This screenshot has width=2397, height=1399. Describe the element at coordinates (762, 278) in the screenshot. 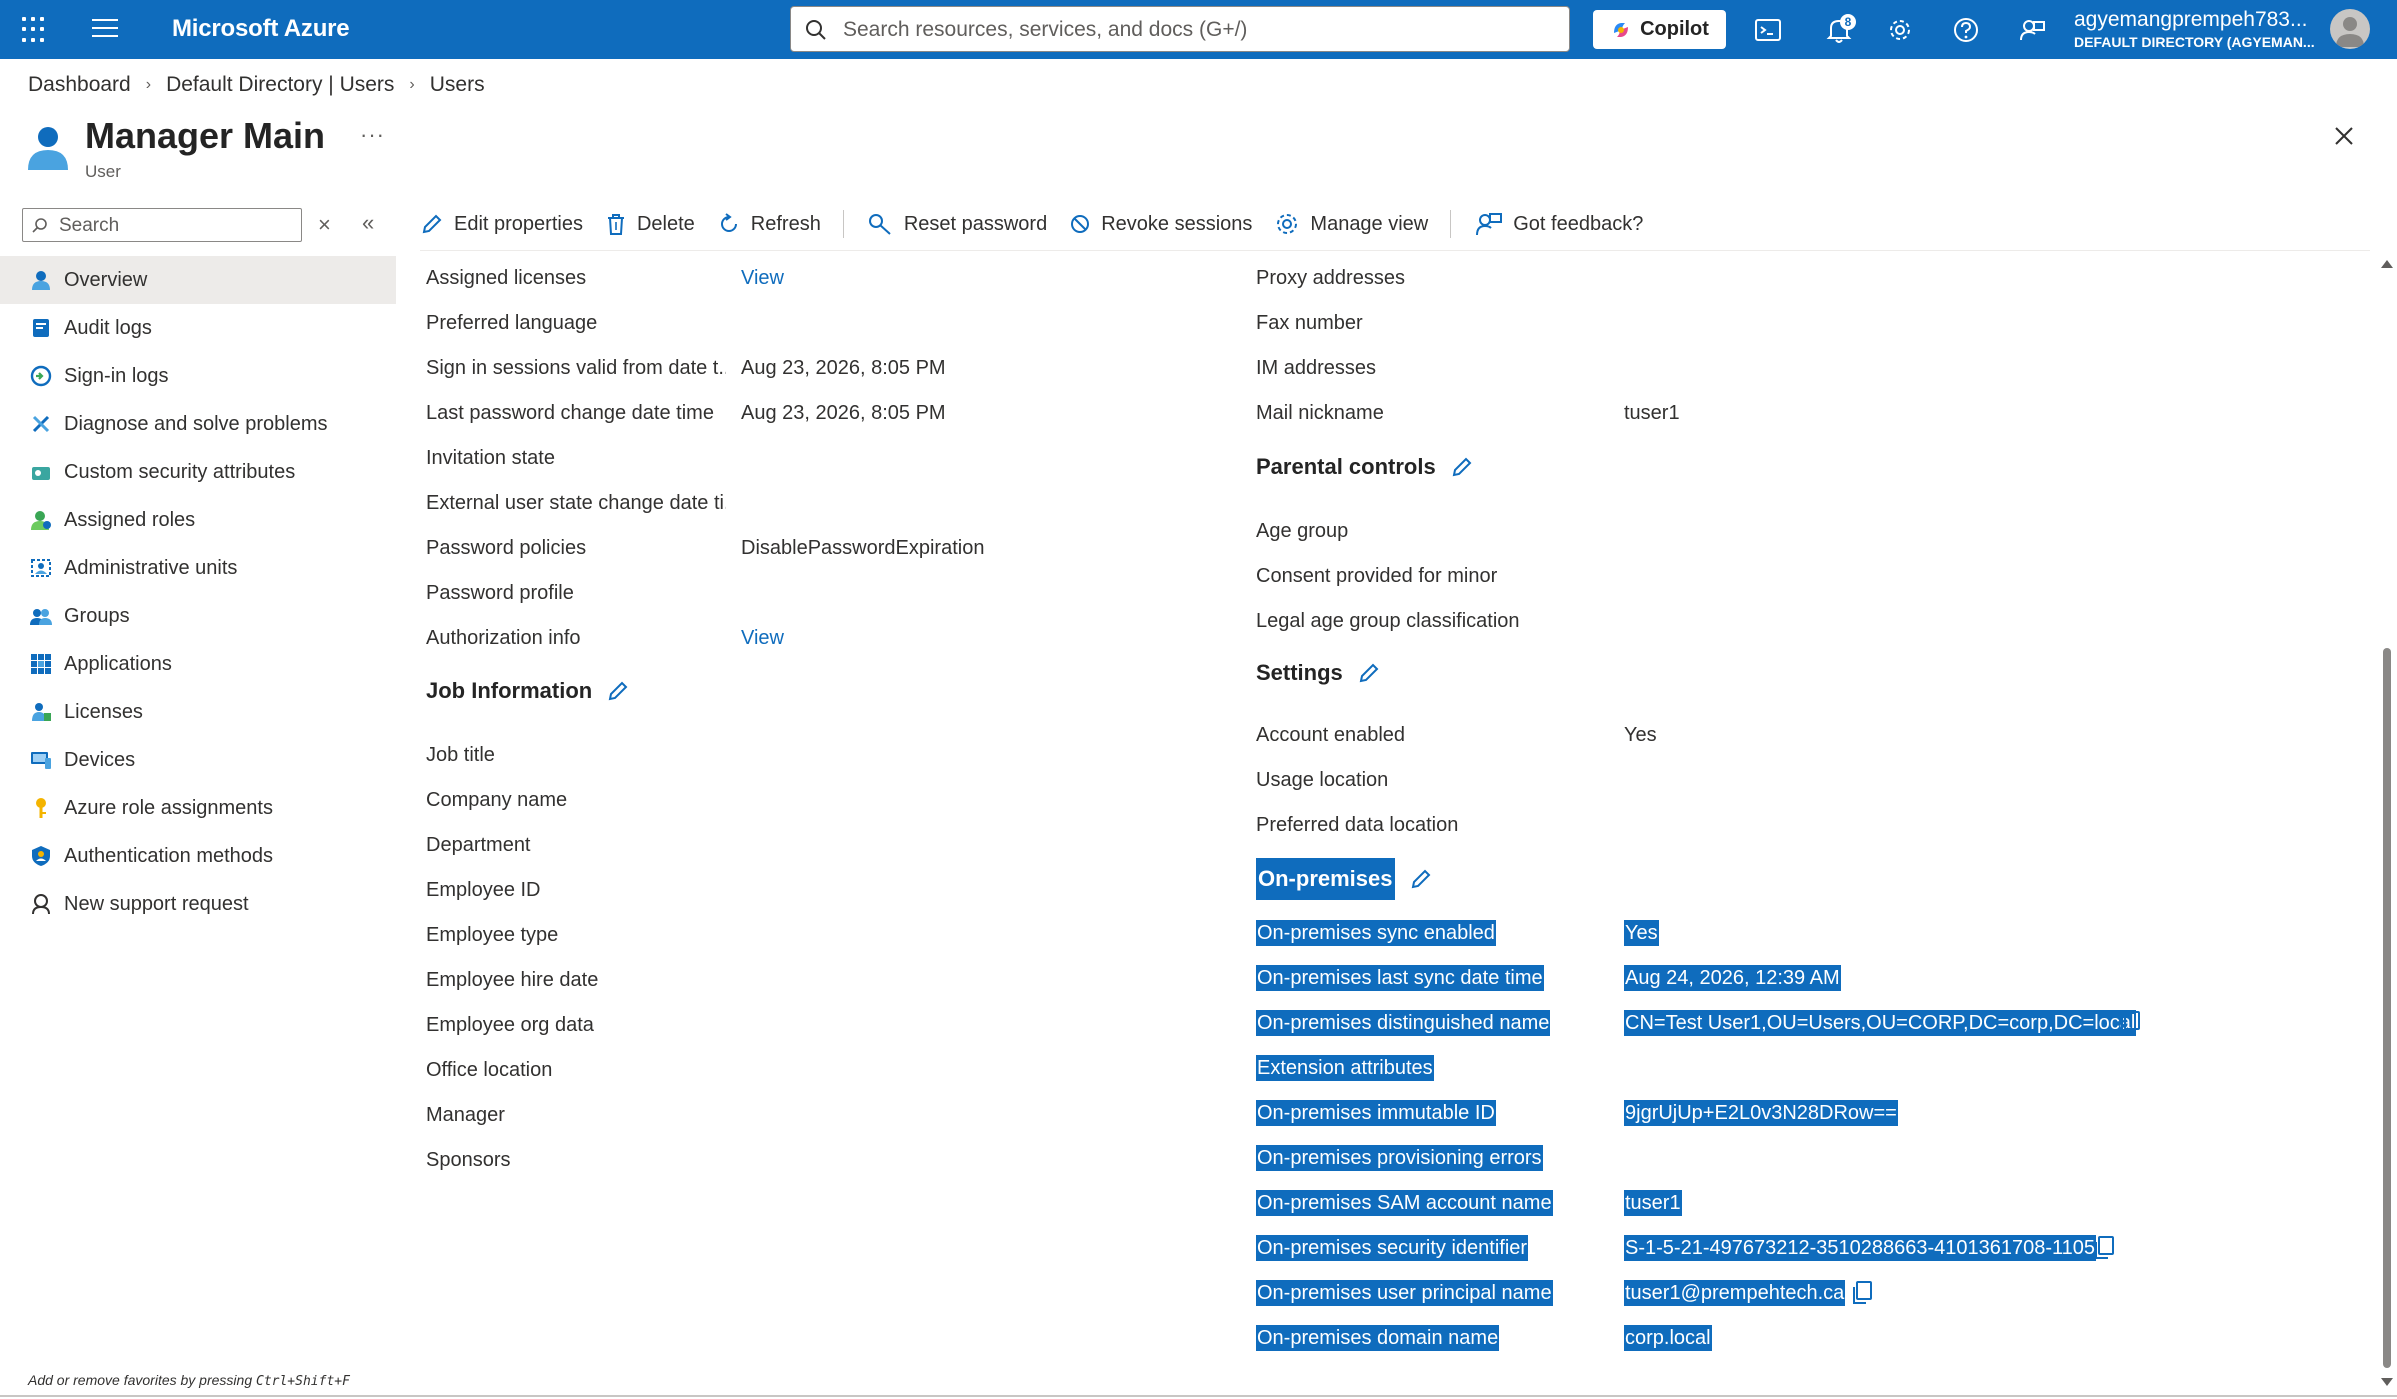

I see `assigned-licenses-view-link: View` at that location.